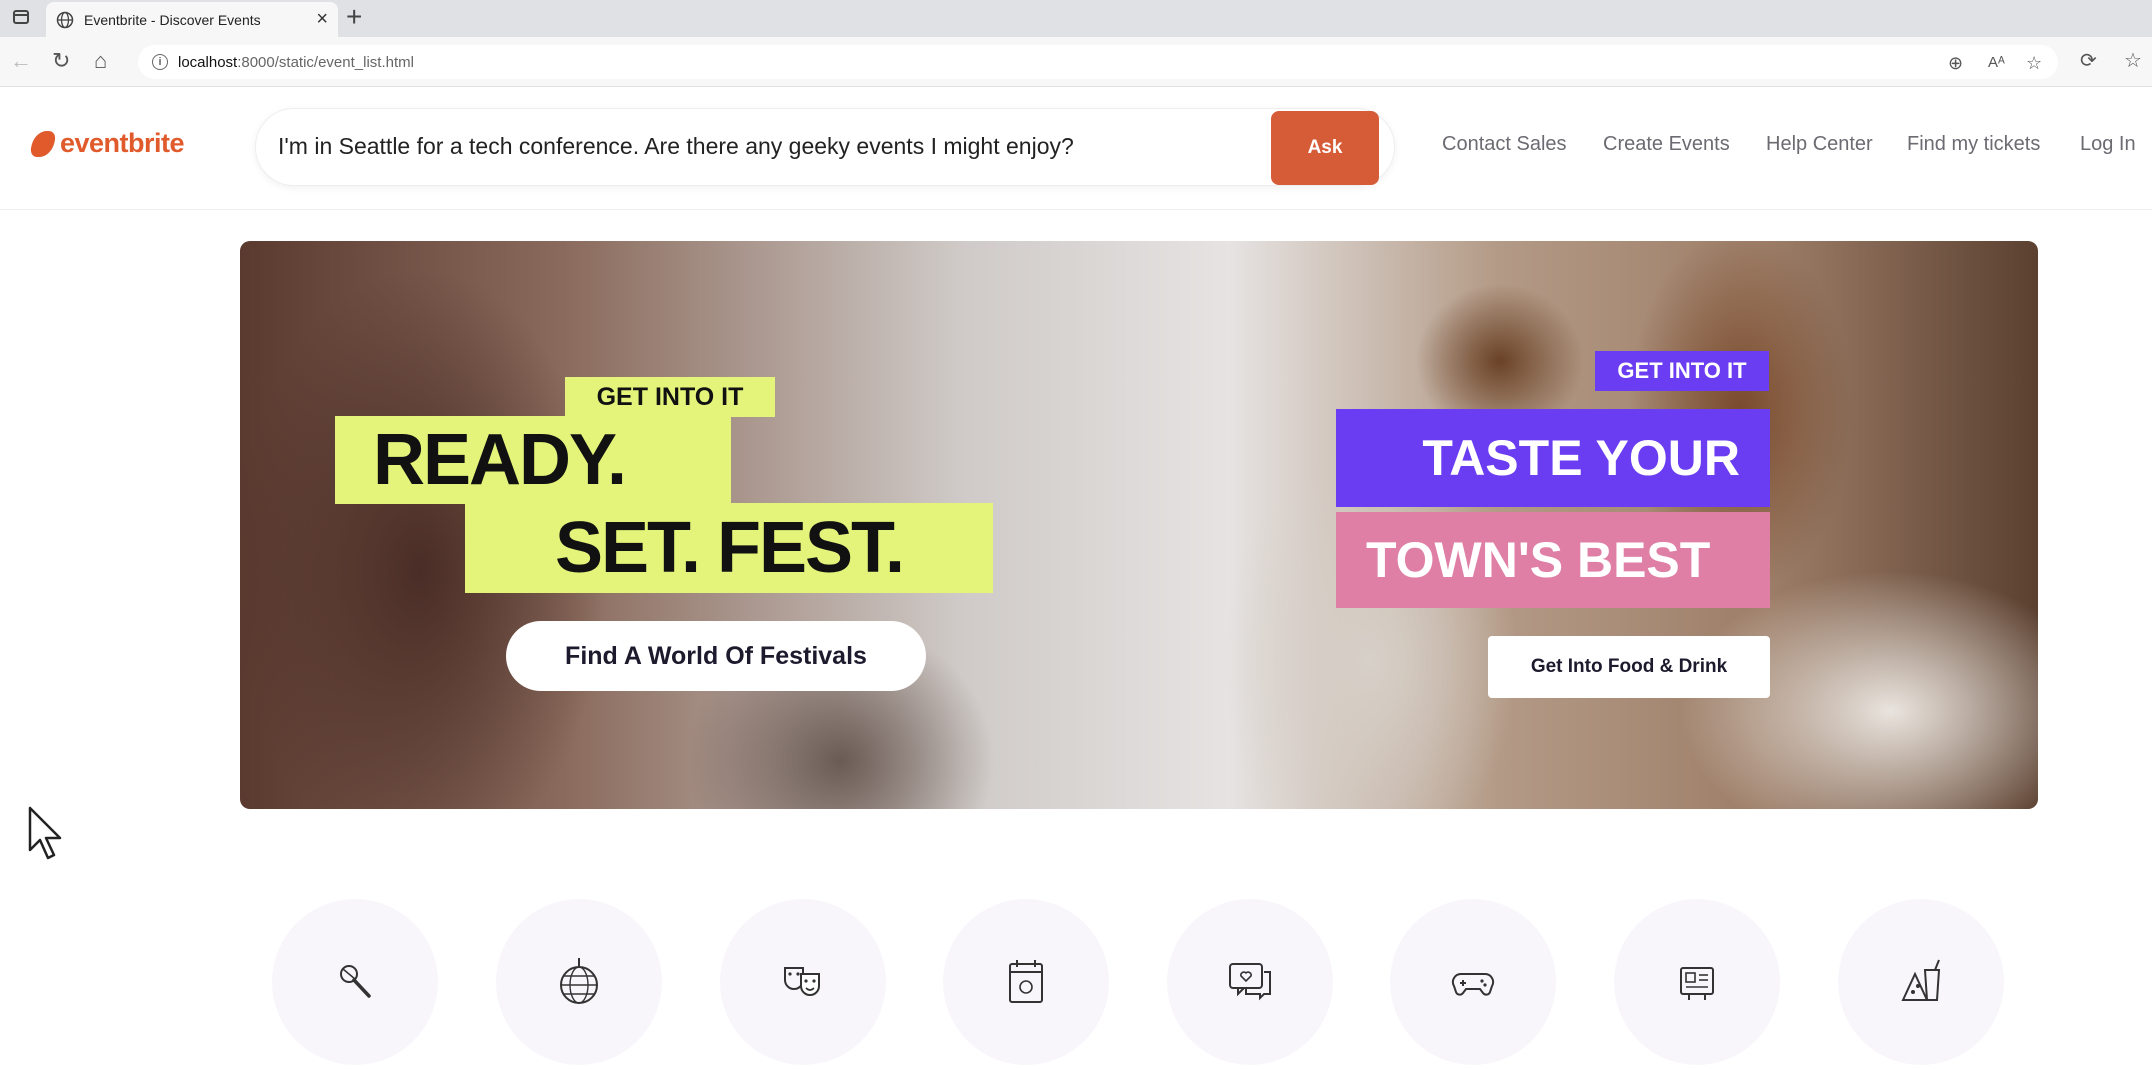  I want to click on category-business, so click(1697, 982).